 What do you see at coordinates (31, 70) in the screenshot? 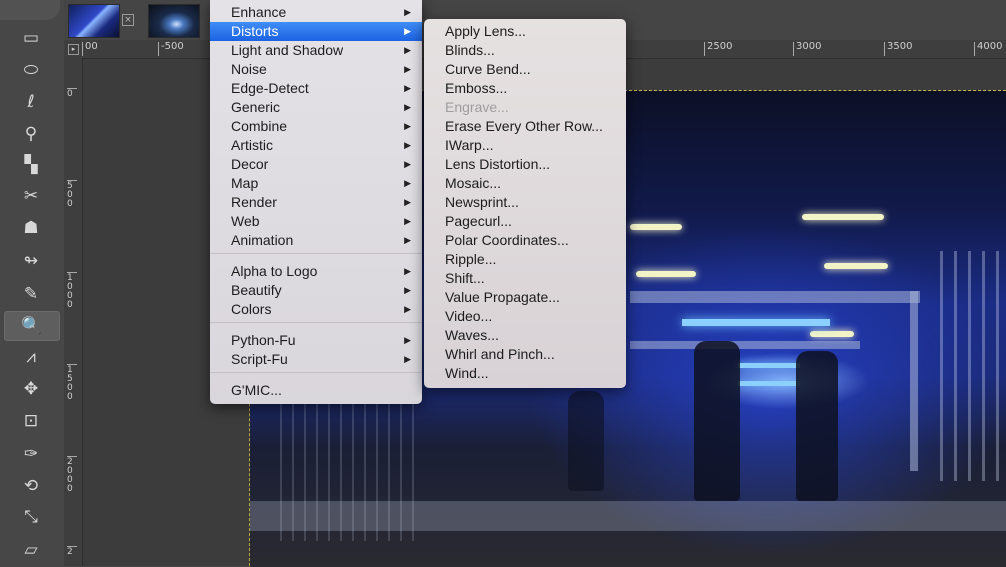
I see `ellipse-select-icon: ⬭` at bounding box center [31, 70].